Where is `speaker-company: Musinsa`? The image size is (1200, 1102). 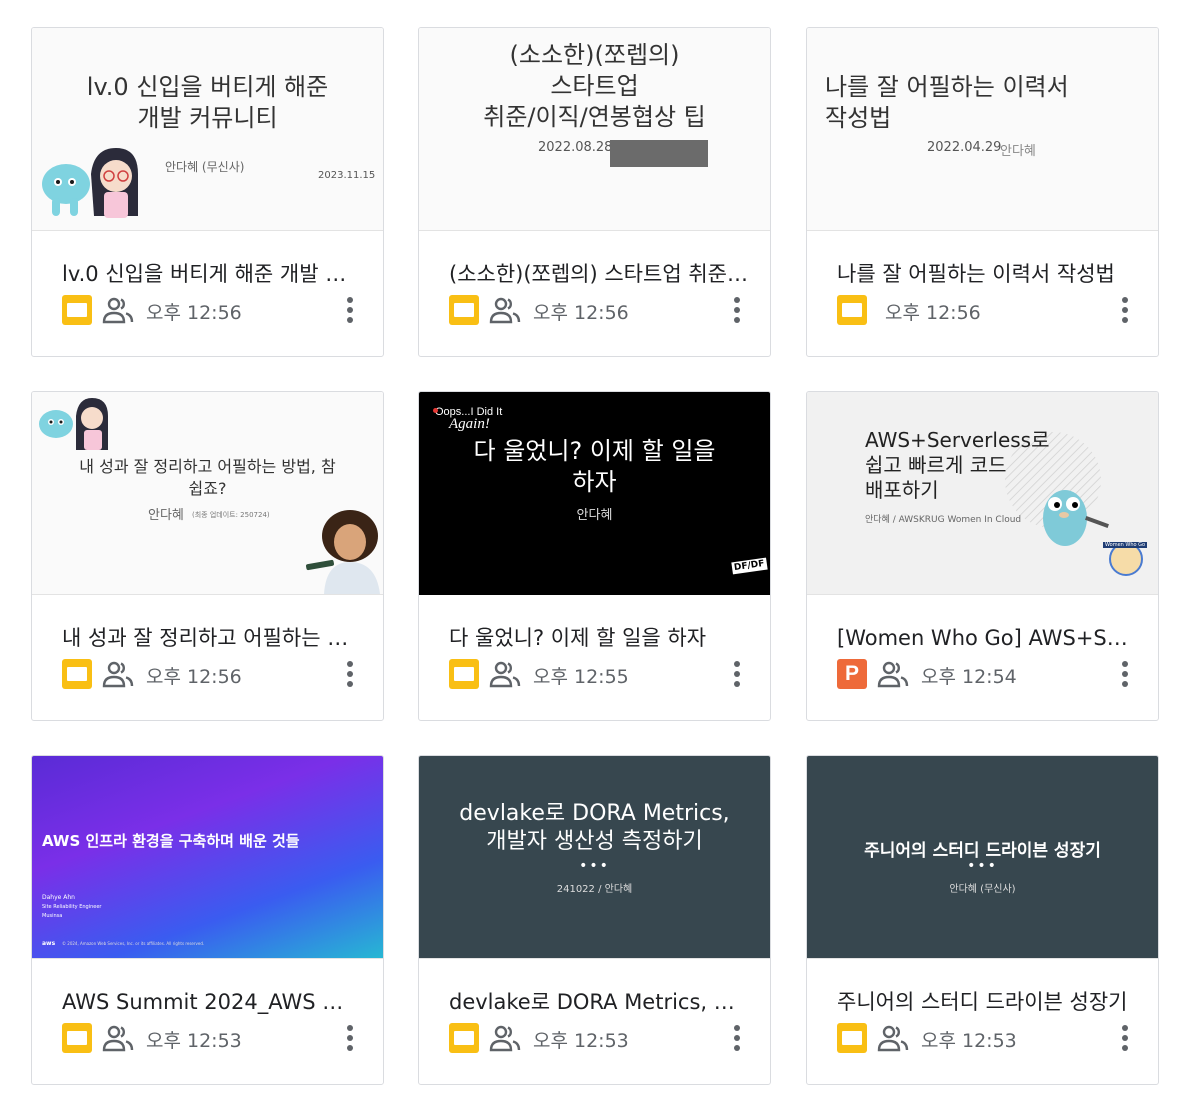 speaker-company: Musinsa is located at coordinates (52, 916).